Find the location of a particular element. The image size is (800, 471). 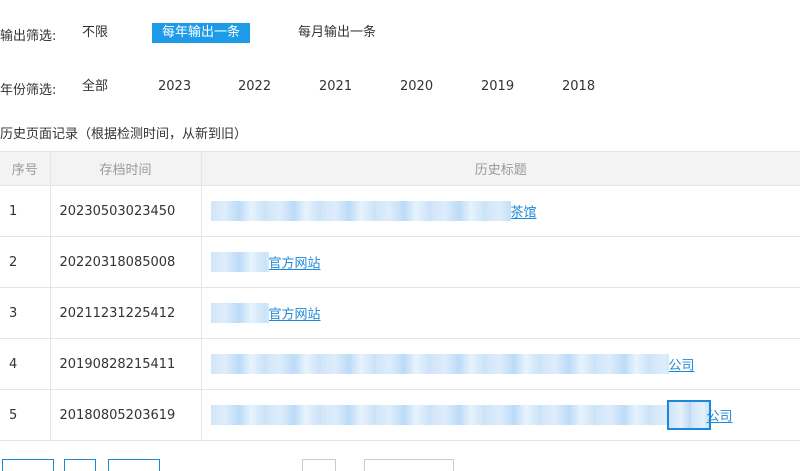

row-archive-time: 20220318085008 is located at coordinates (126, 262).